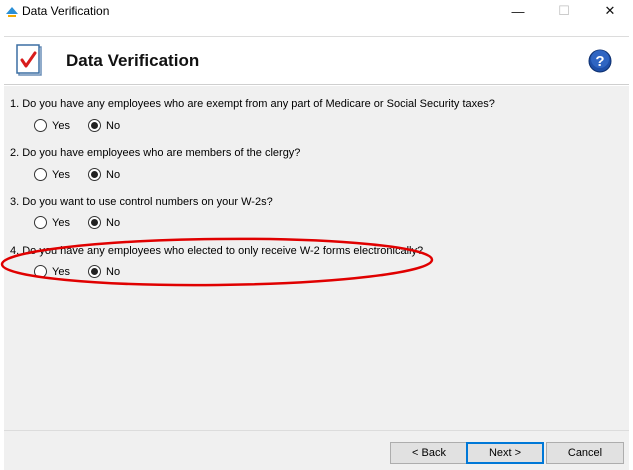 The height and width of the screenshot is (470, 633). I want to click on help-icon: ?, so click(600, 61).